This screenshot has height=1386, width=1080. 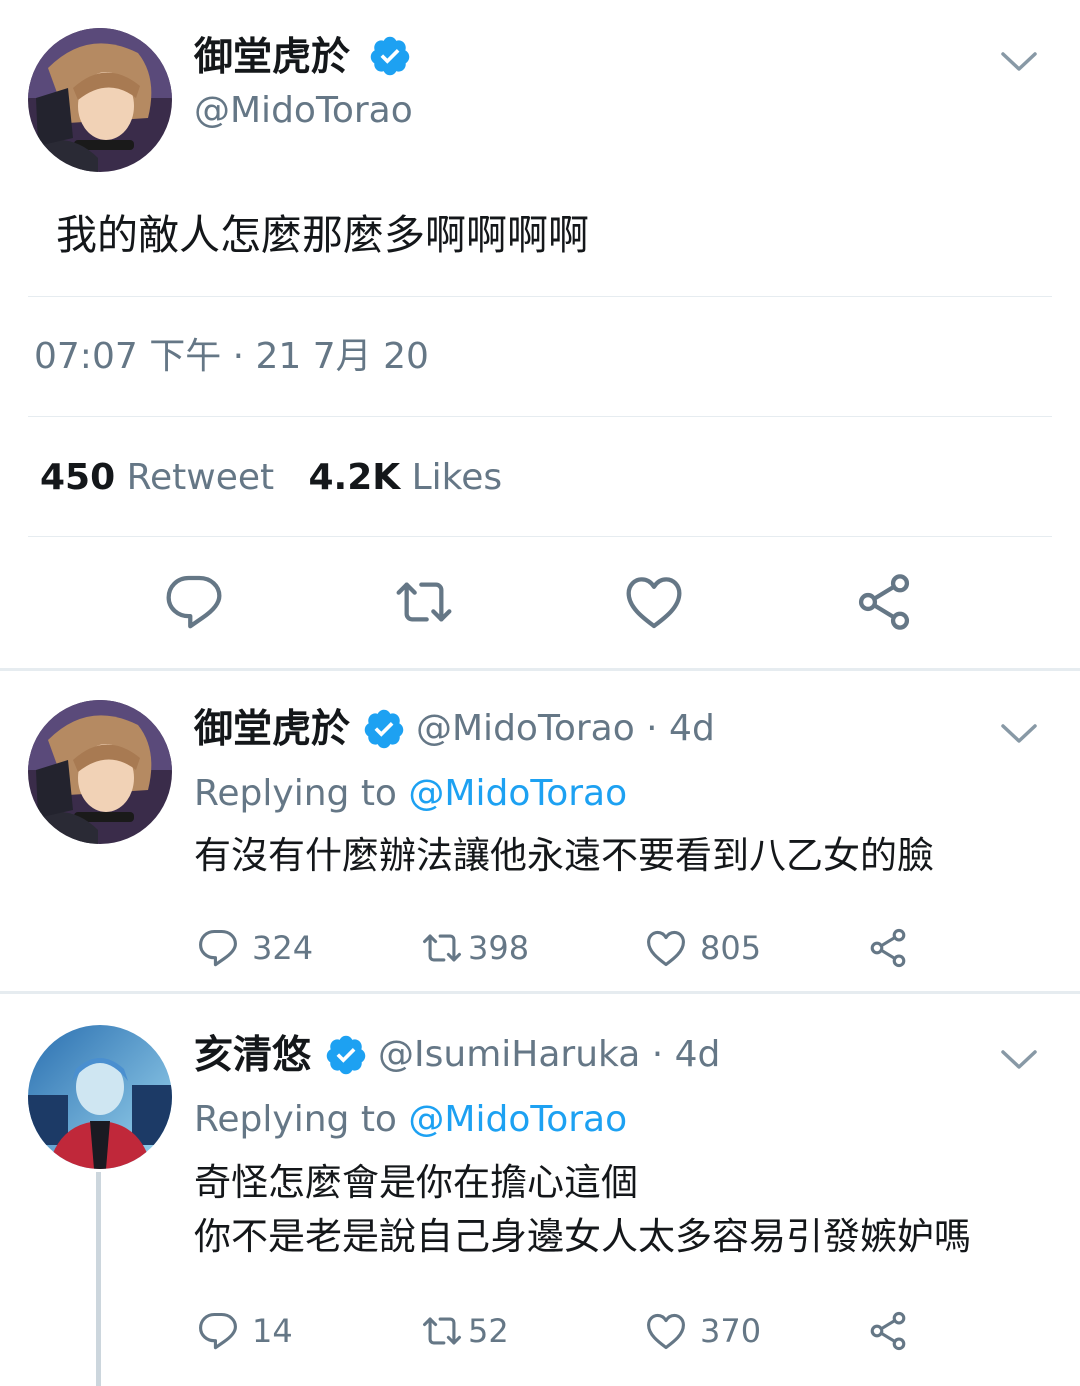 What do you see at coordinates (77, 477) in the screenshot?
I see `retweet-count: 450` at bounding box center [77, 477].